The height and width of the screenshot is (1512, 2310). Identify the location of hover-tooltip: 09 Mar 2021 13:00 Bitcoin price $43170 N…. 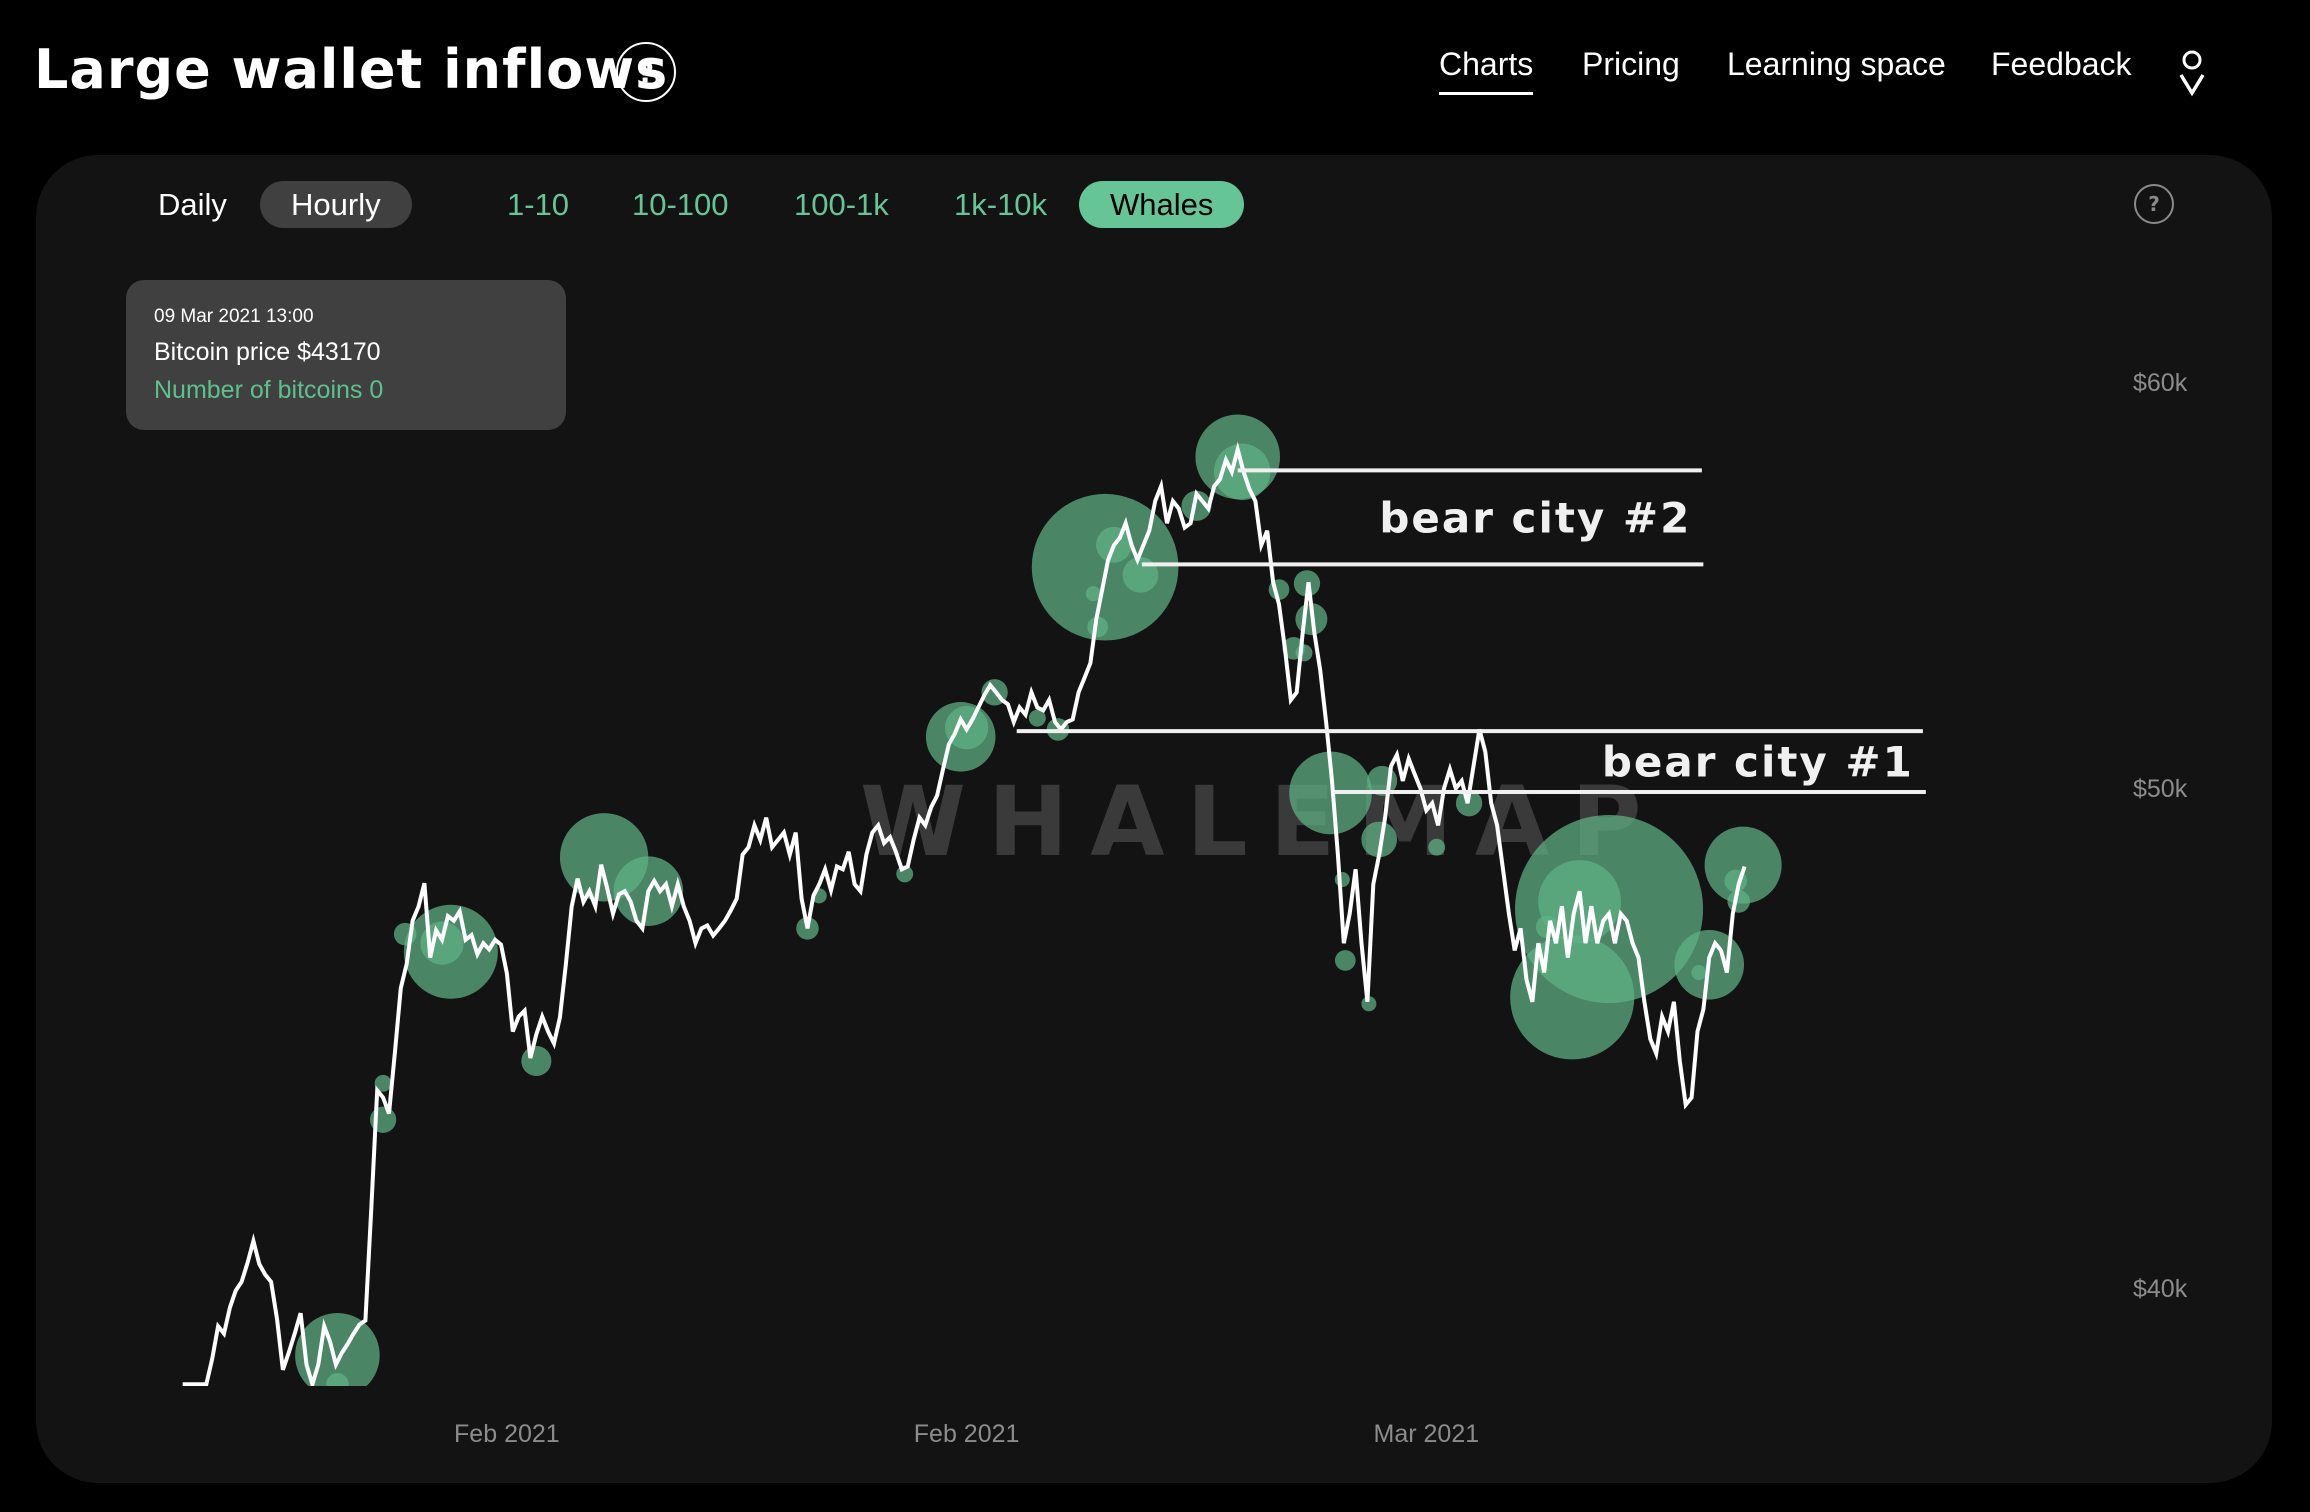
(346, 355).